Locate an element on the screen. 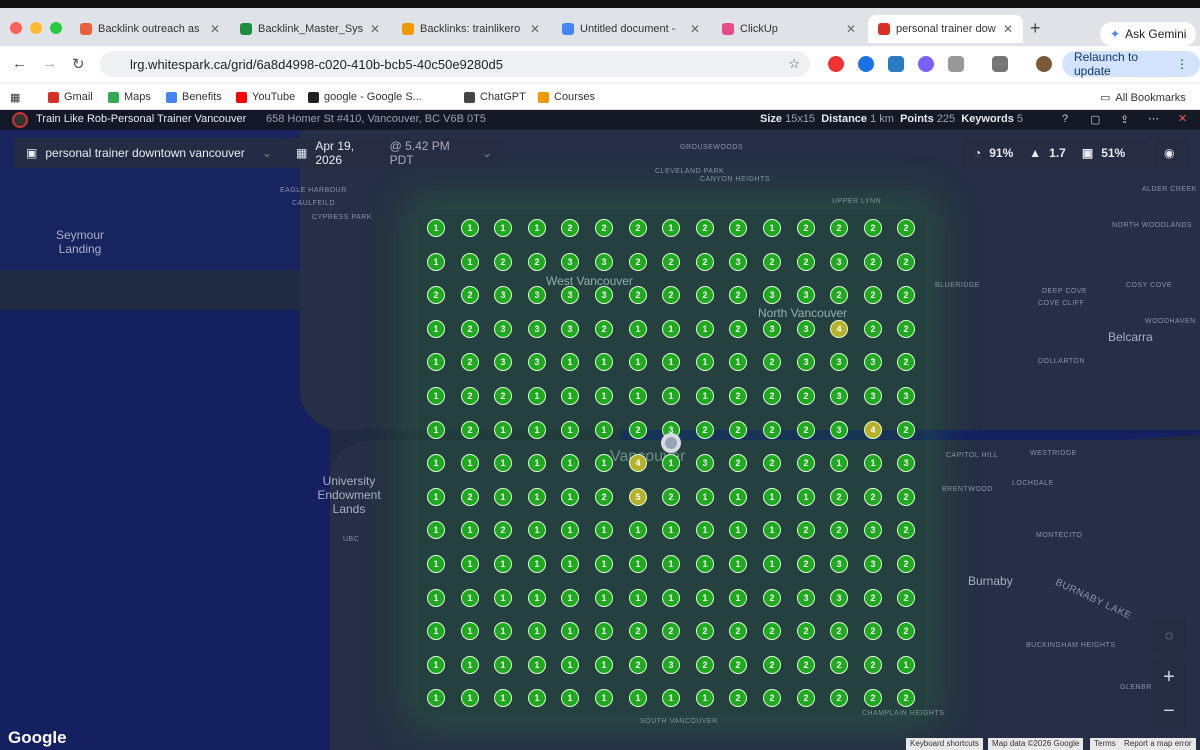  browser-tab: Backlink outreach as ✕ is located at coordinates (150, 29).